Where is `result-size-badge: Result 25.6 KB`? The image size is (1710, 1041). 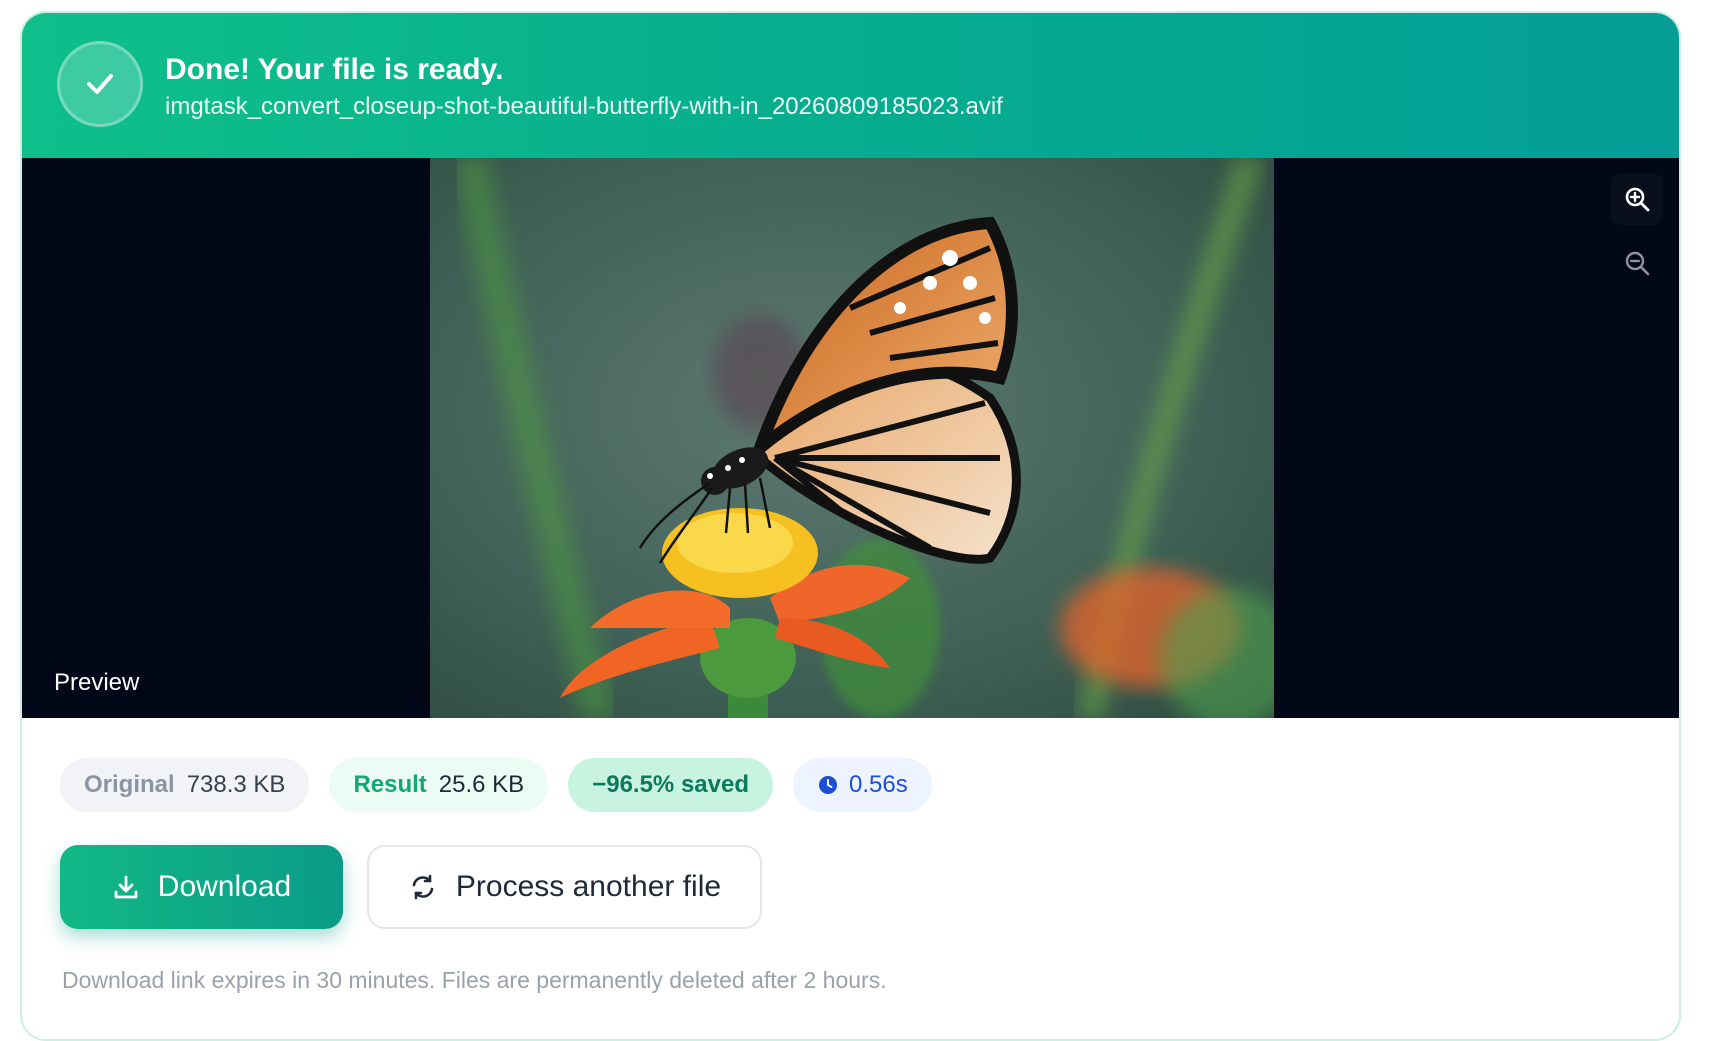
result-size-badge: Result 25.6 KB is located at coordinates (439, 785).